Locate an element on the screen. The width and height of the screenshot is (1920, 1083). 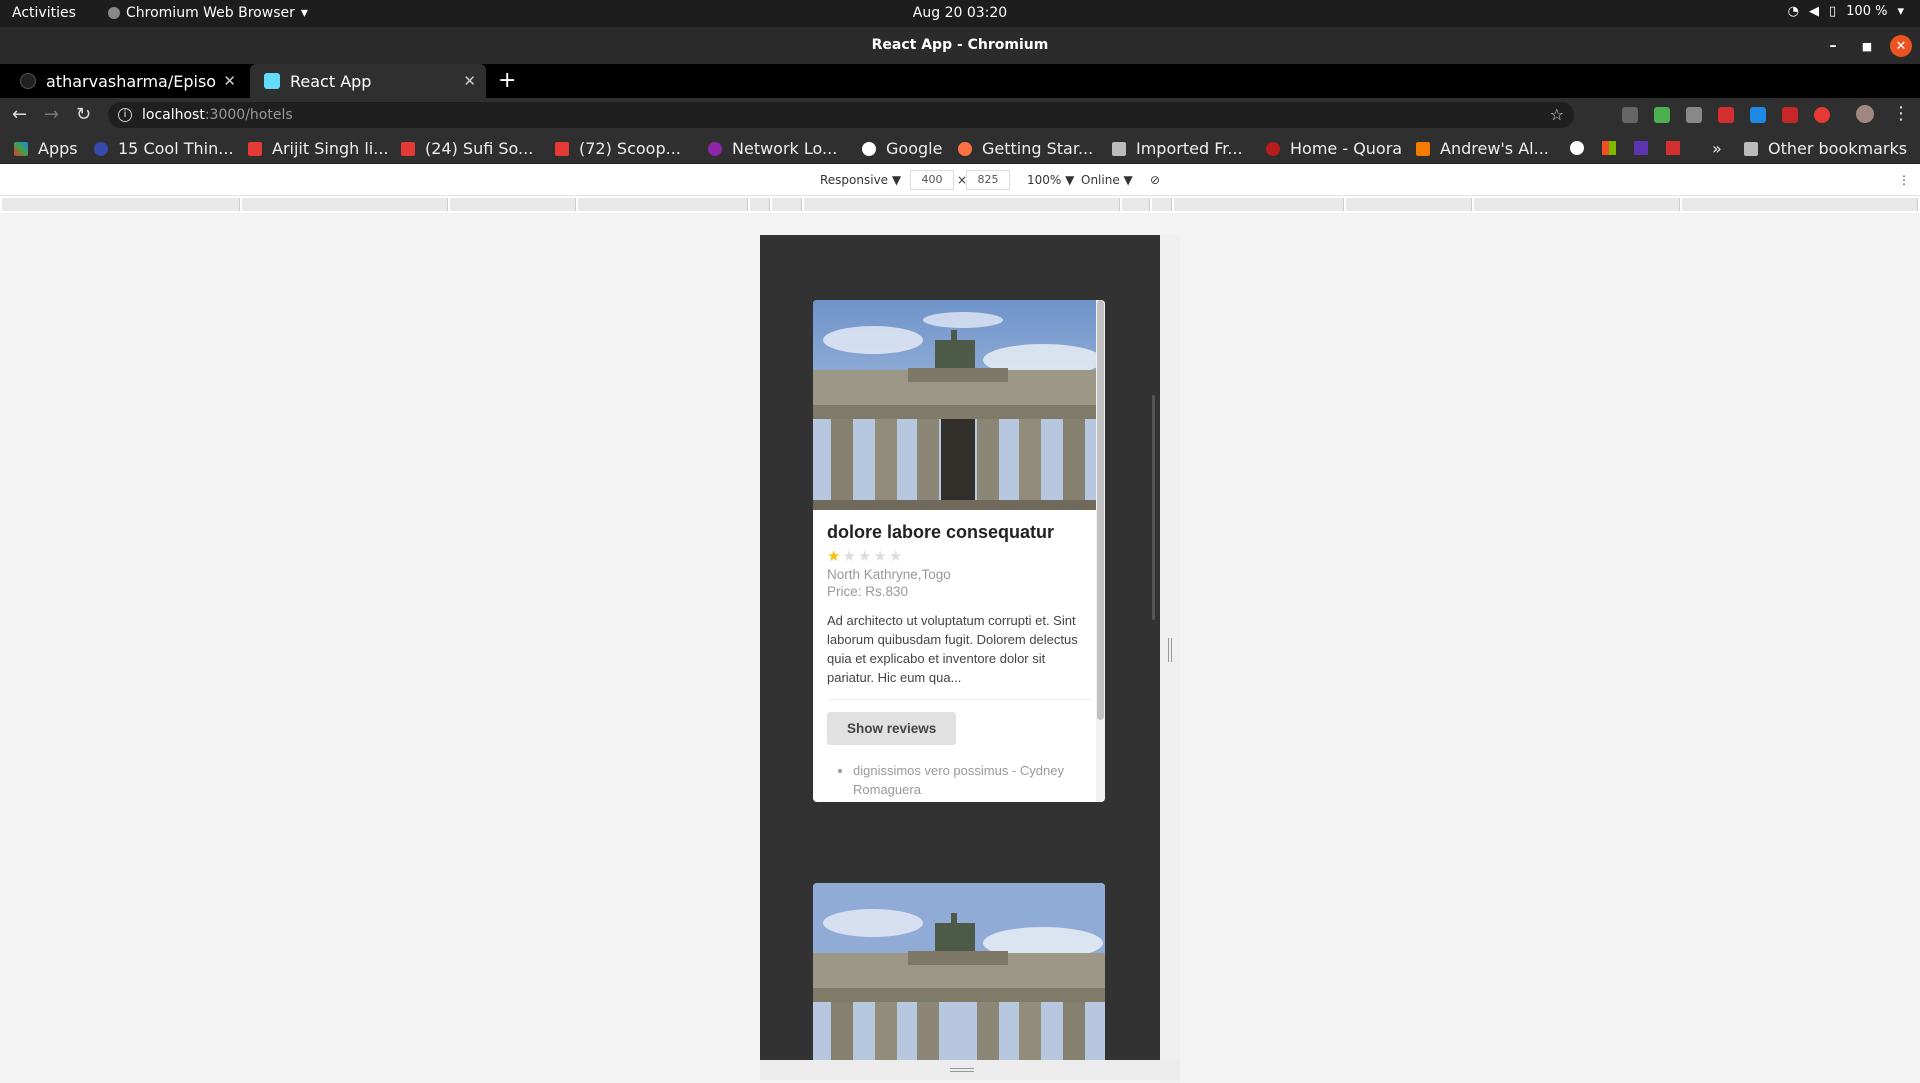
bookmark-item: Google is located at coordinates (902, 148).